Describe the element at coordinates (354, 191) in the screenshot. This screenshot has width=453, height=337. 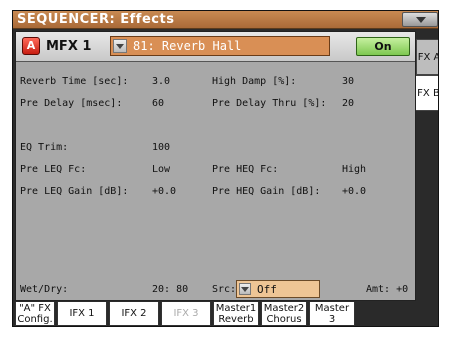
I see `pre-heq-gain-value: +0.0` at that location.